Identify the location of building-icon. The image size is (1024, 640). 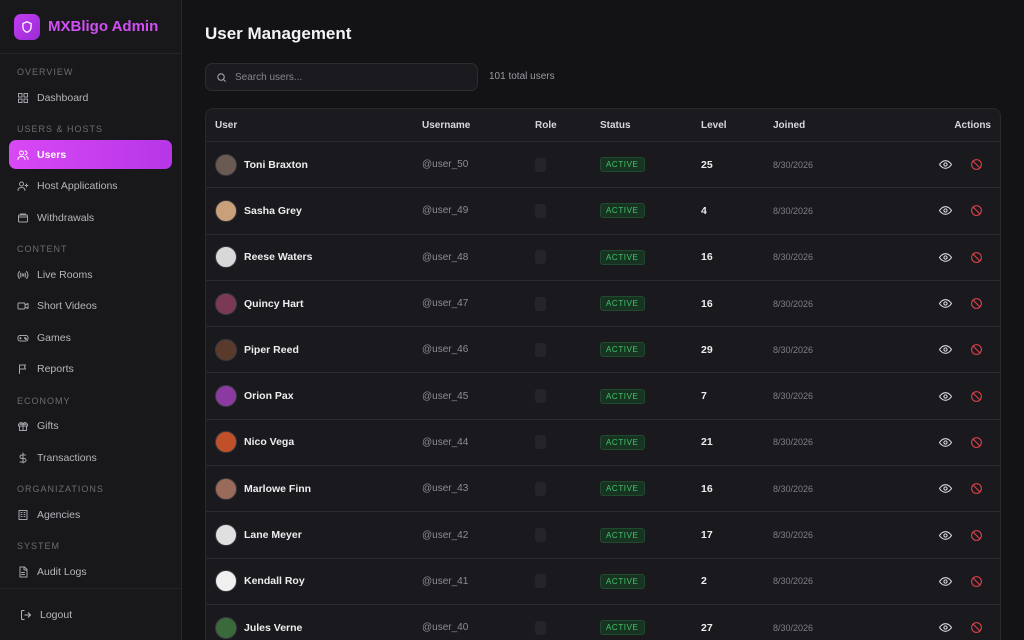
(23, 515).